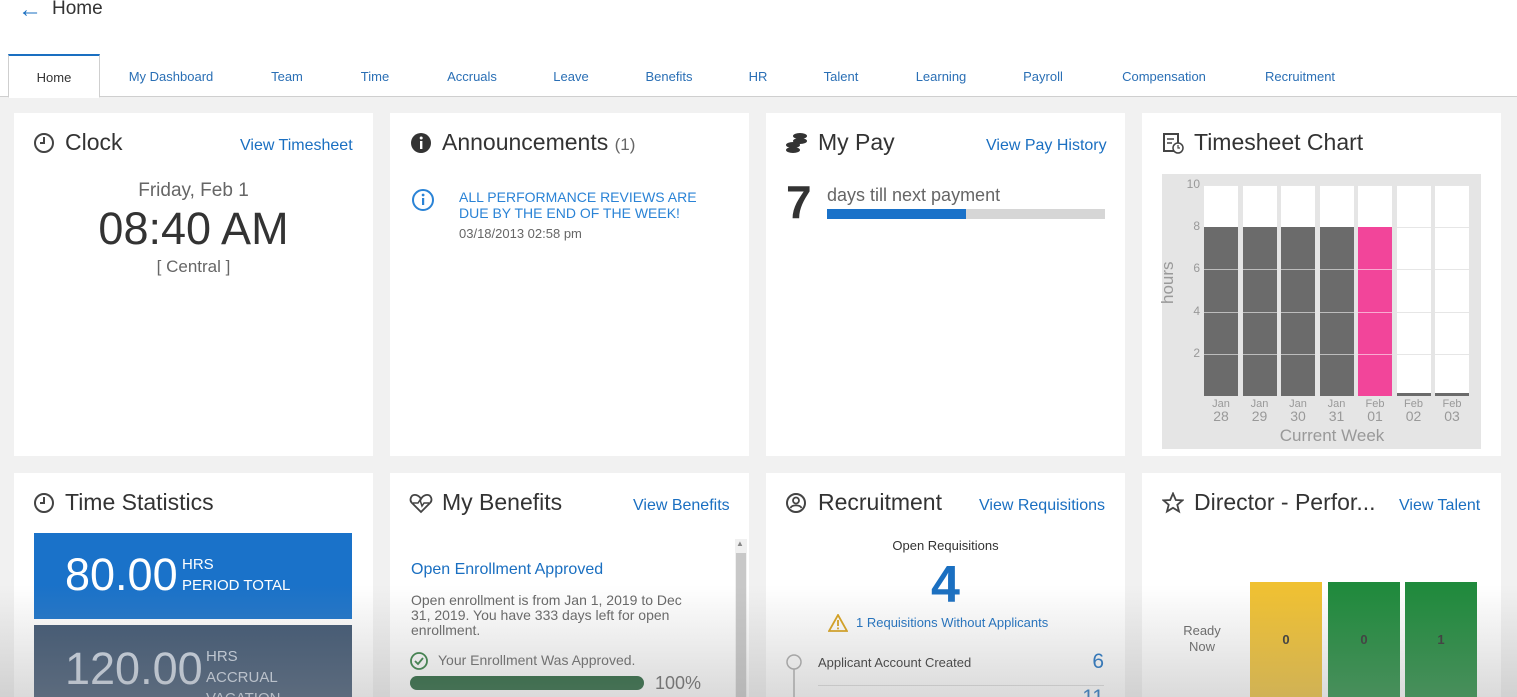  I want to click on enrollment-progress-fill, so click(527, 683).